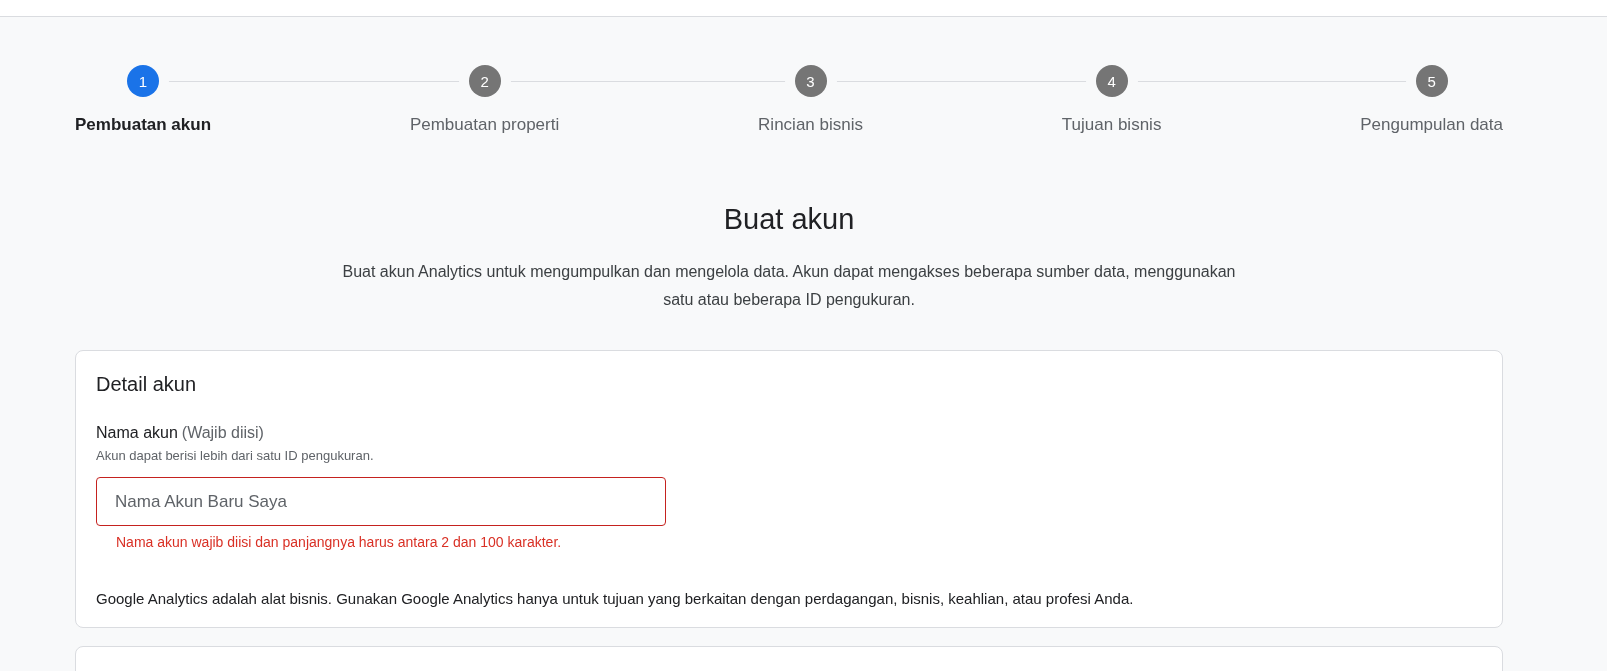 The height and width of the screenshot is (671, 1607). What do you see at coordinates (789, 286) in the screenshot?
I see `page-description: Buat akun Analytics untuk mengumpulkan dan mengelola data. Akun dapat mengakses beberapa sumber data, menggunakan satu atau beberapa ID pengukuran.` at bounding box center [789, 286].